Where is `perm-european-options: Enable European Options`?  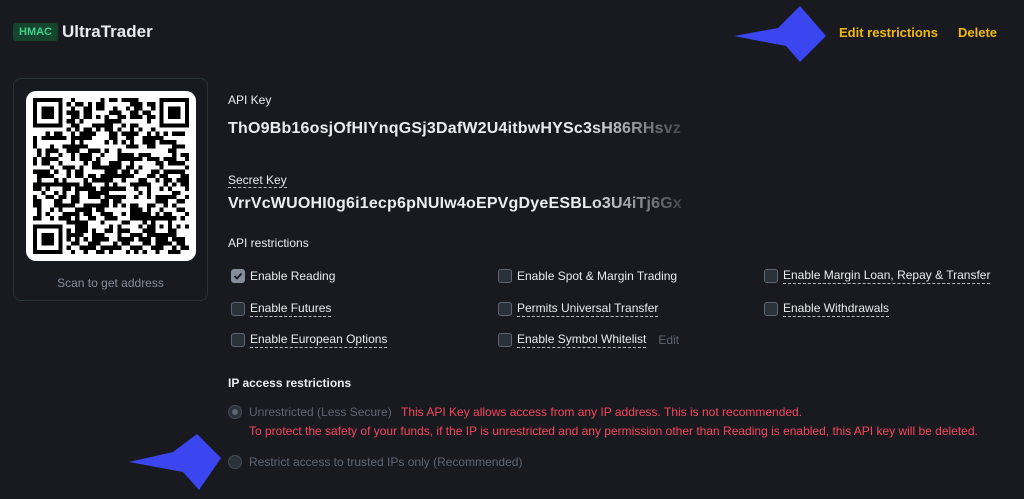 perm-european-options: Enable European Options is located at coordinates (309, 340).